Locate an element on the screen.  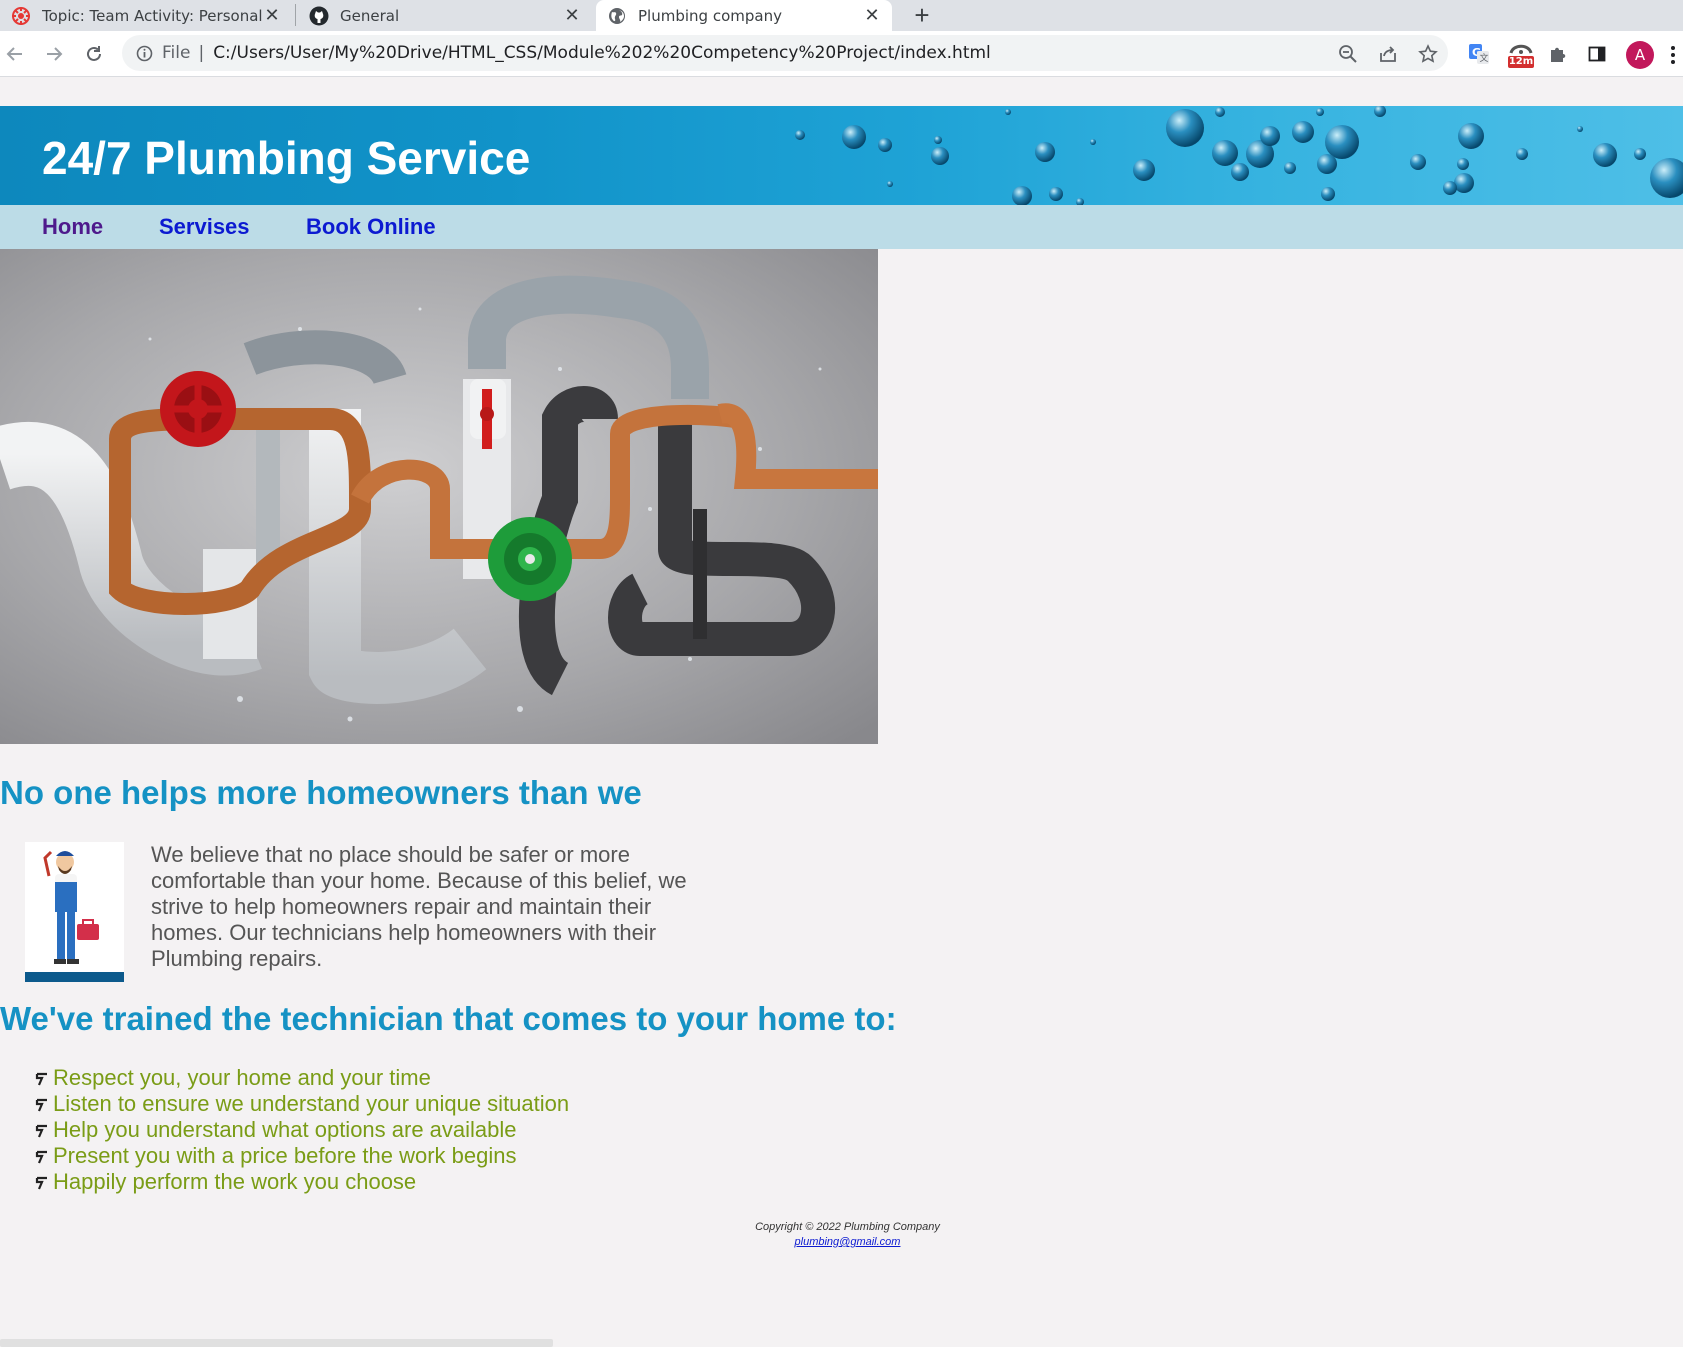
timer-extension-icon: 12m is located at coordinates (1521, 54).